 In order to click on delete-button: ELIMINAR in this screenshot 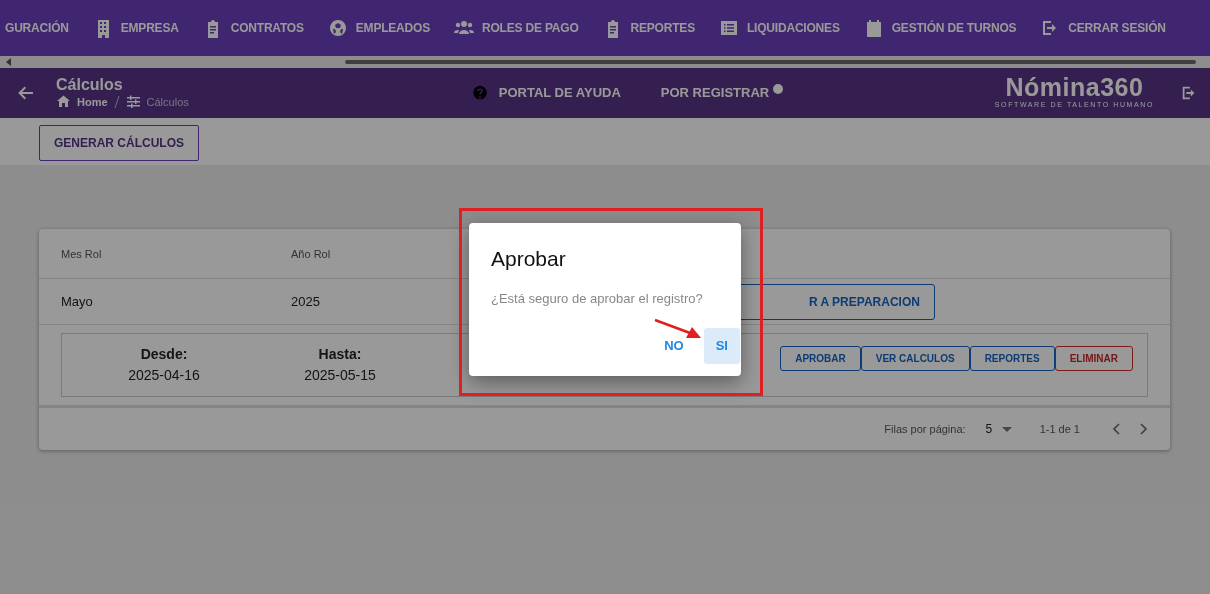, I will do `click(1093, 358)`.